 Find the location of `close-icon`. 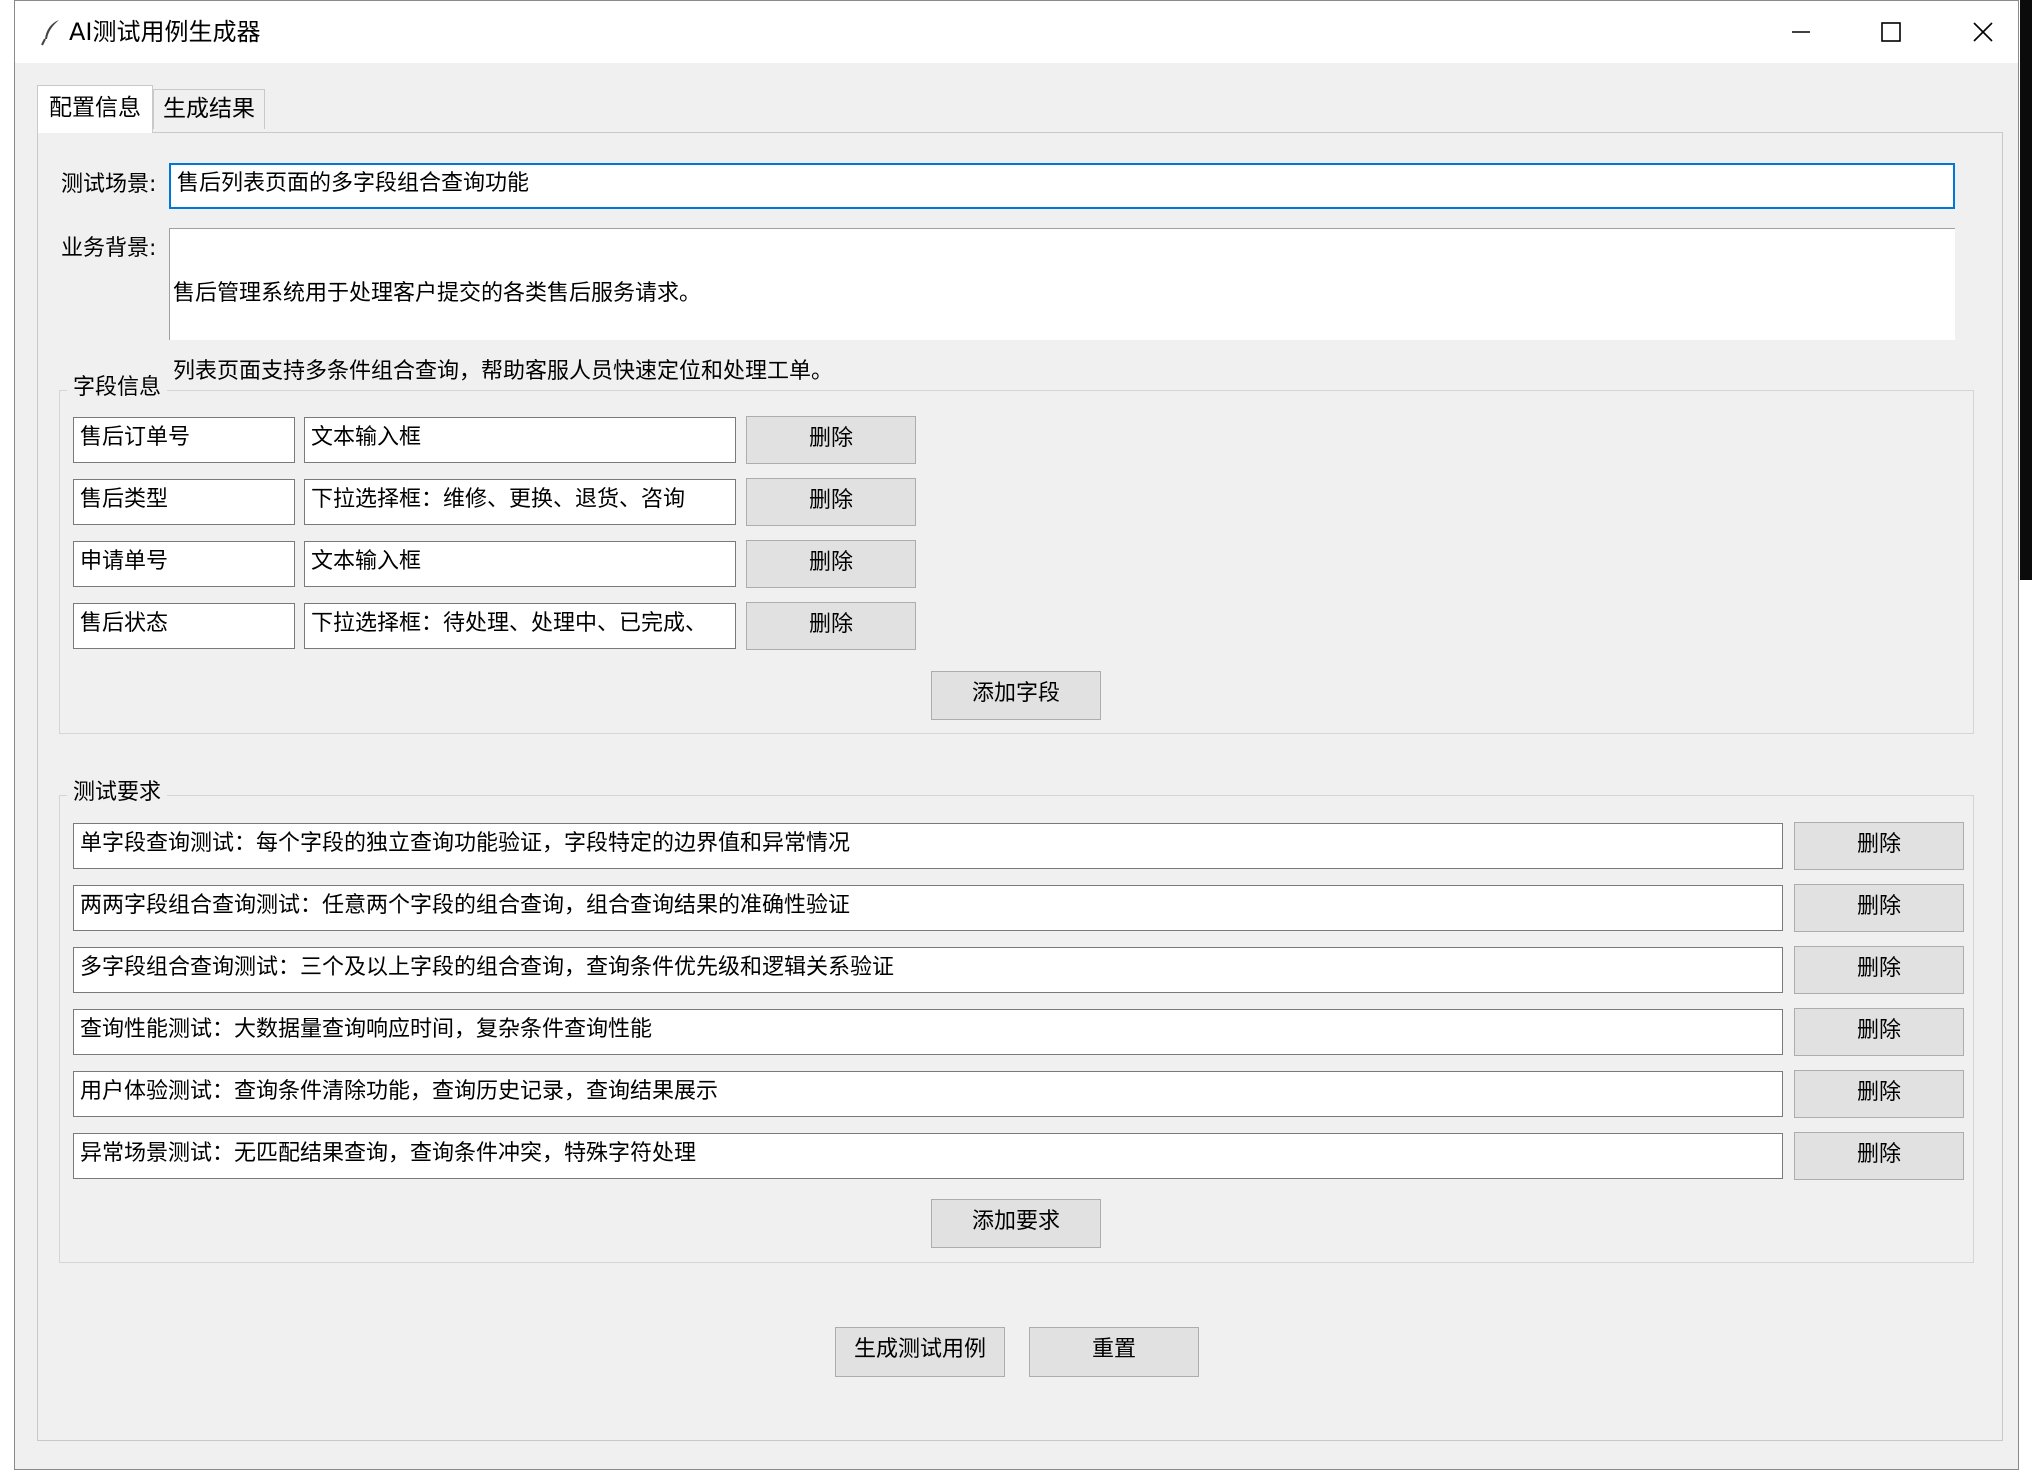

close-icon is located at coordinates (1983, 32).